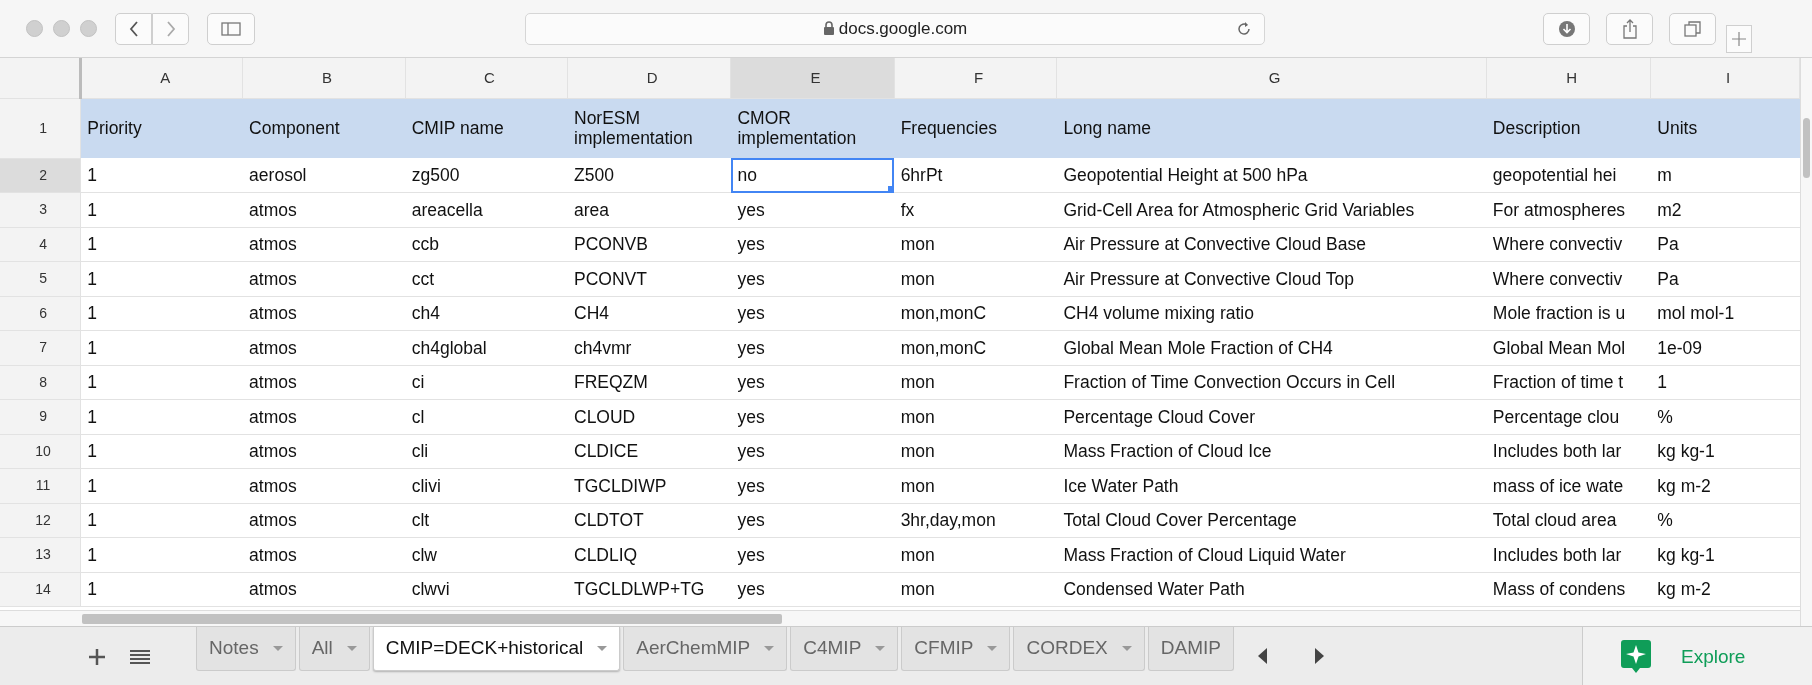 The width and height of the screenshot is (1812, 685). What do you see at coordinates (486, 589) in the screenshot?
I see `table-cell: clwvi` at bounding box center [486, 589].